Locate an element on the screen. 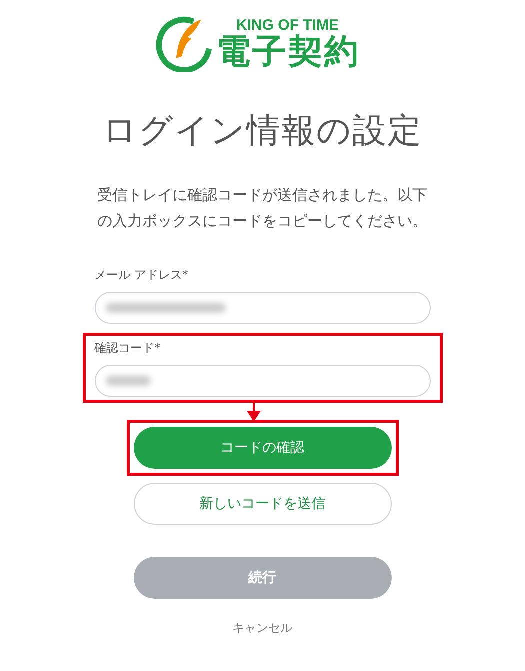 This screenshot has width=525, height=671. confirm-button: コードの確認 is located at coordinates (263, 448).